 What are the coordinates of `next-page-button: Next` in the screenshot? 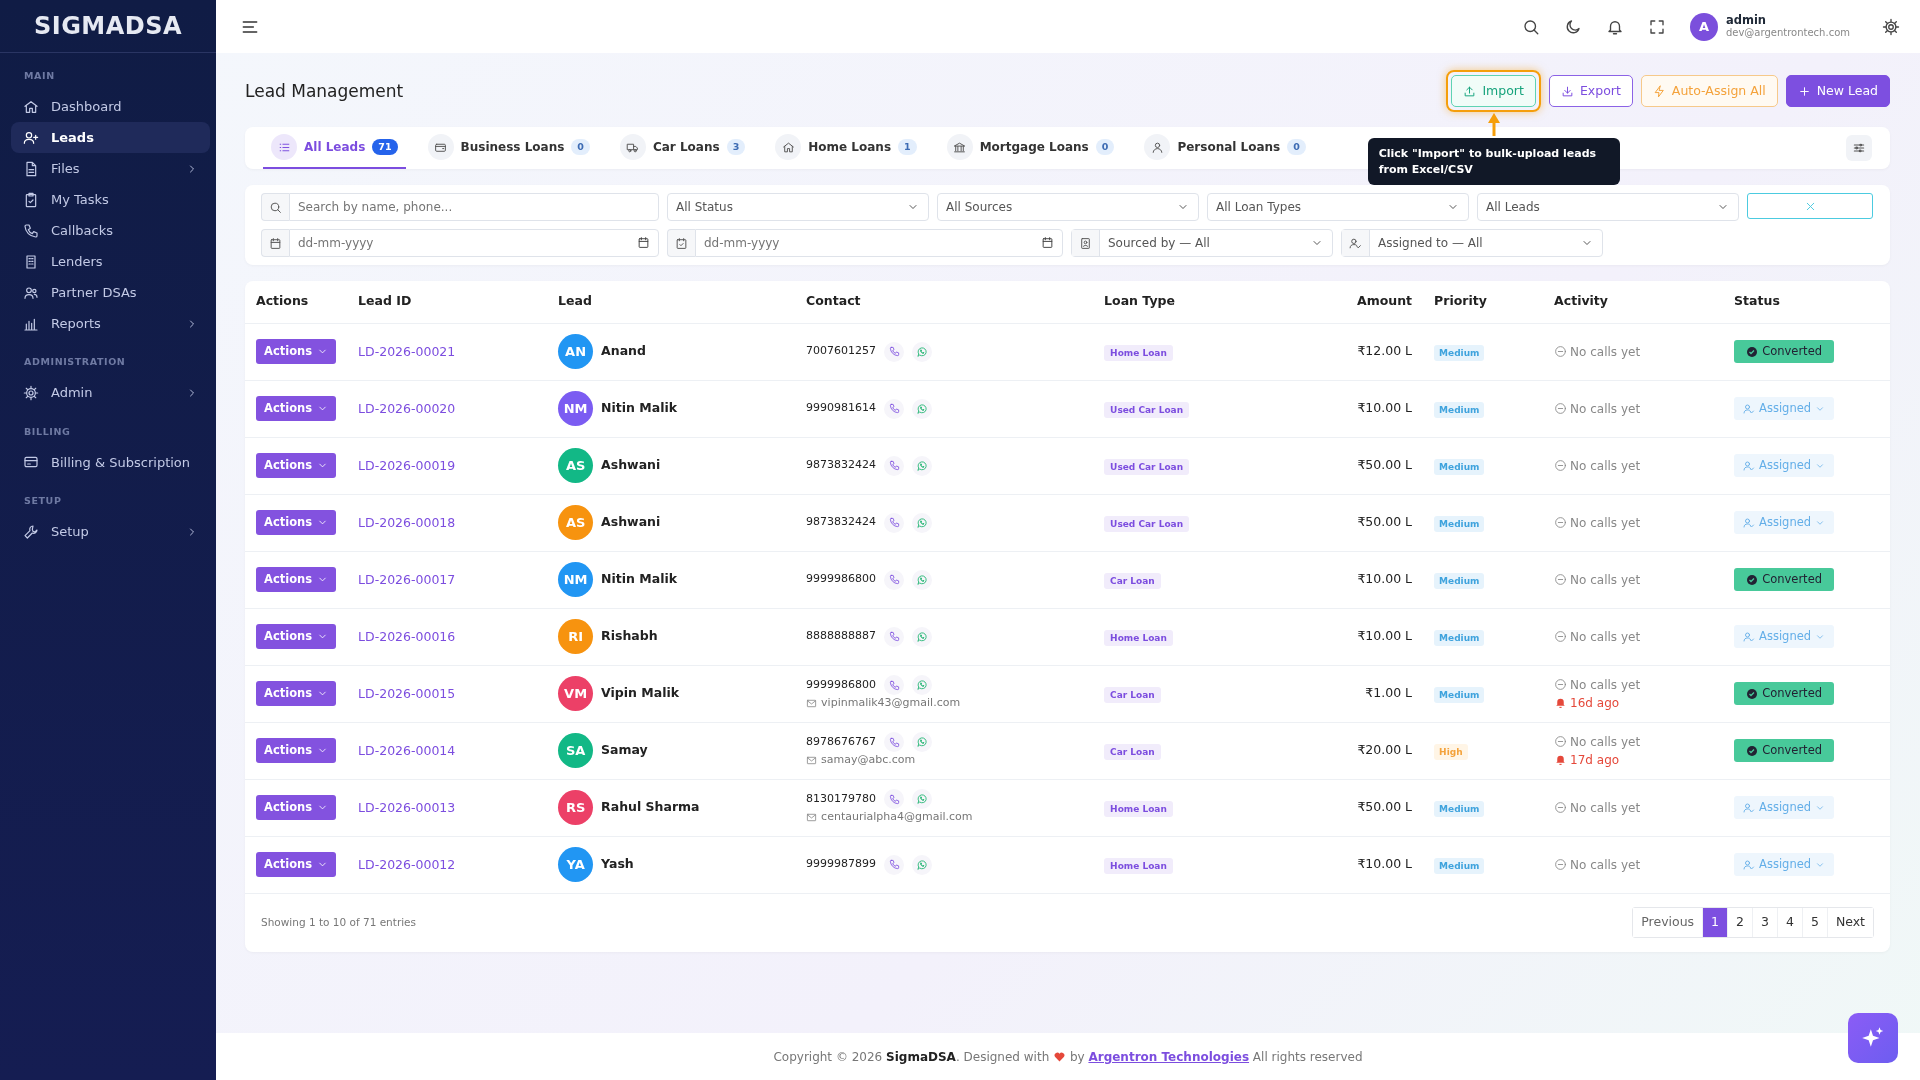 It's located at (1849, 922).